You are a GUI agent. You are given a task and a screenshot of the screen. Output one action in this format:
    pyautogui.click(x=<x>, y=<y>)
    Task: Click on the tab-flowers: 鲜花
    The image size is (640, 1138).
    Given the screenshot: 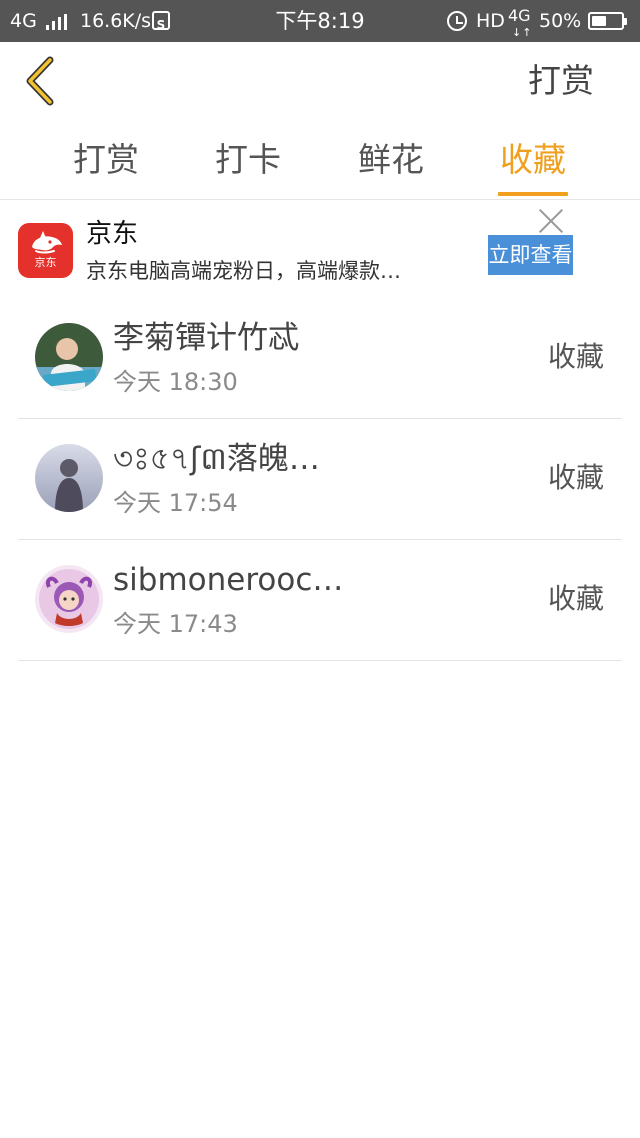 What is the action you would take?
    pyautogui.click(x=391, y=165)
    